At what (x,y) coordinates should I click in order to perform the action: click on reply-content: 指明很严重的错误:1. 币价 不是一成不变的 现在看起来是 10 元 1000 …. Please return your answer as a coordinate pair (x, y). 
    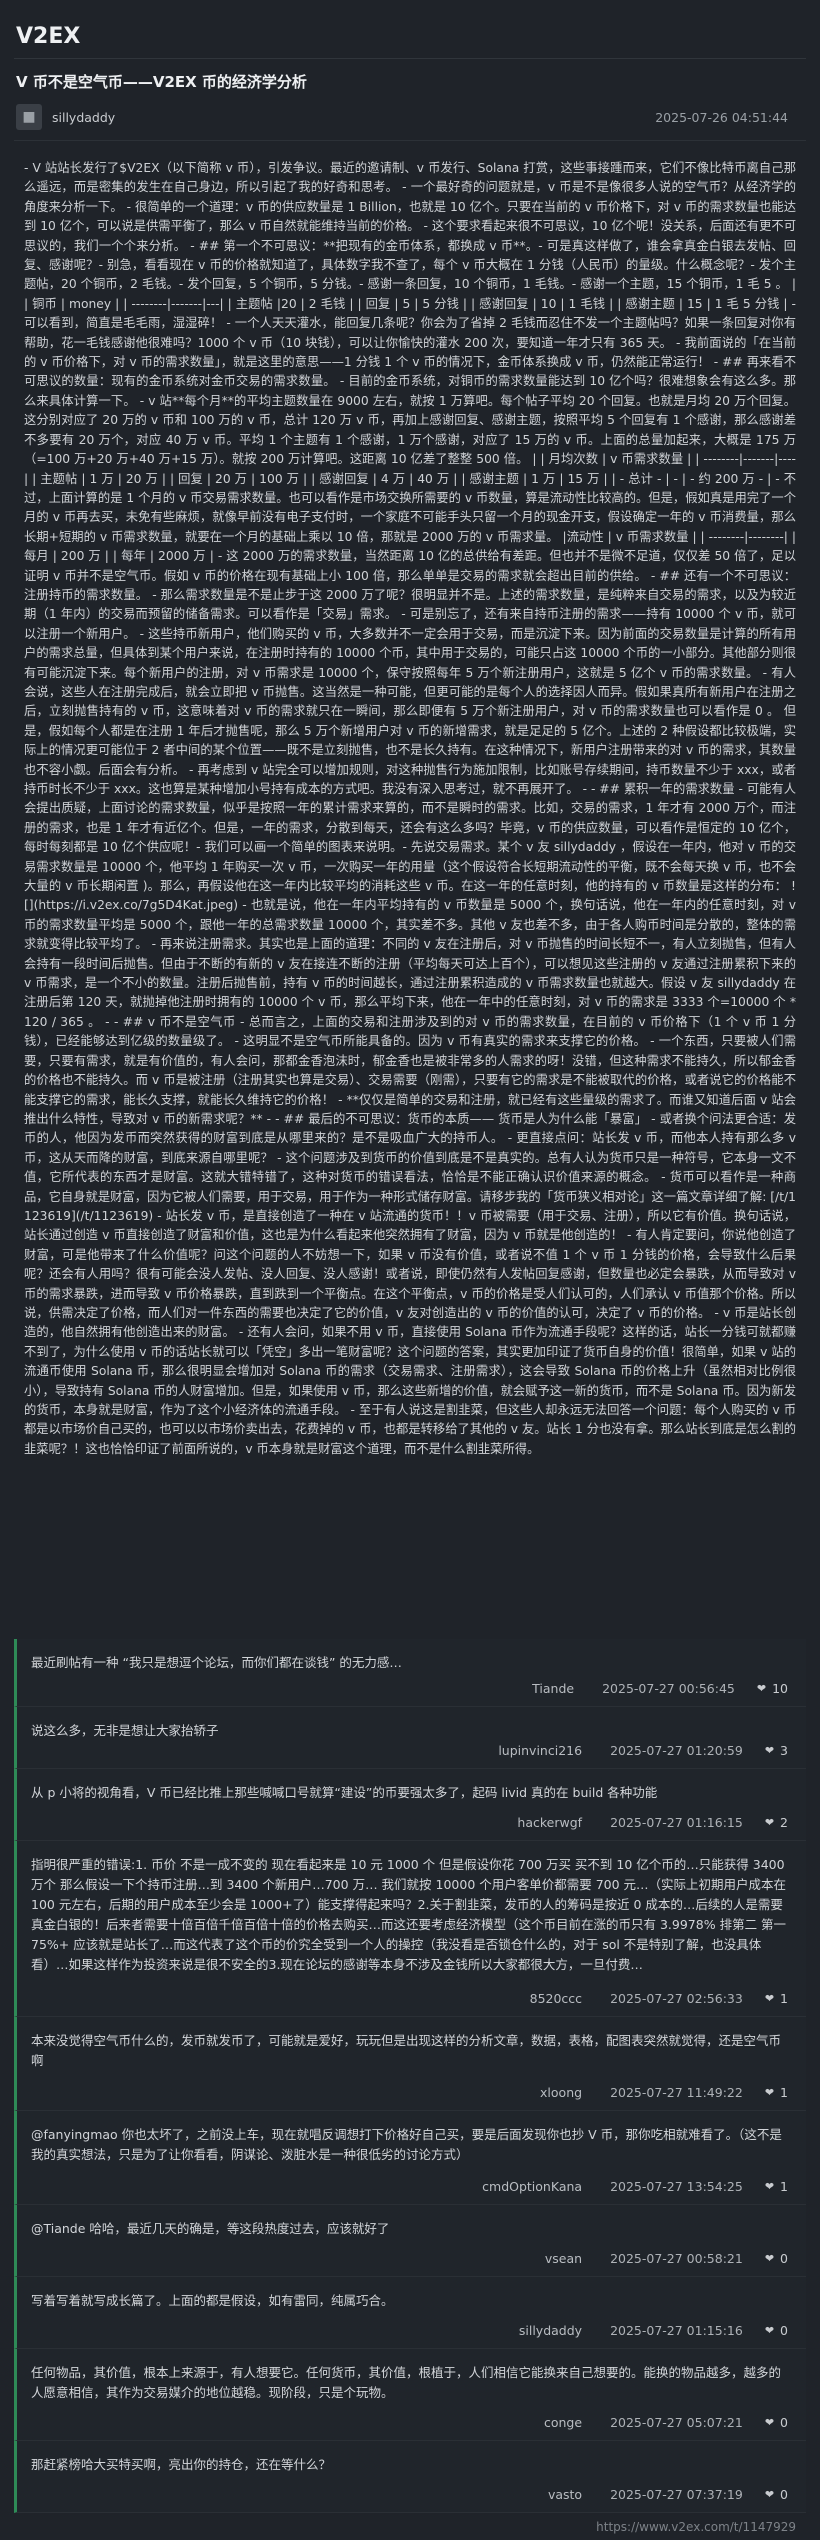
    Looking at the image, I should click on (409, 1914).